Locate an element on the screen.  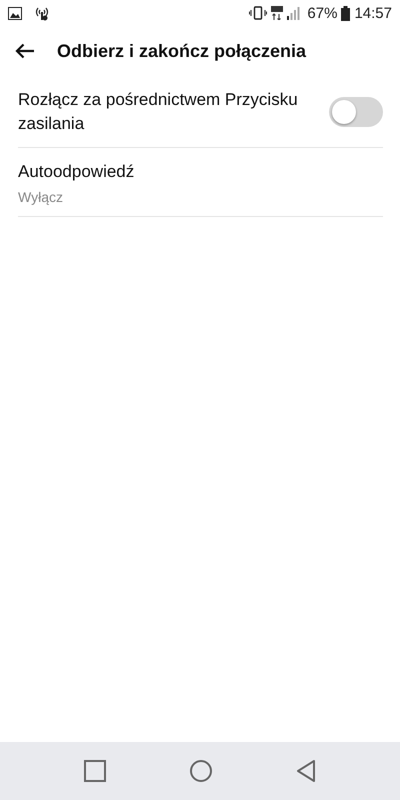
screen-title: Odbierz i zakończ połączenia is located at coordinates (181, 51).